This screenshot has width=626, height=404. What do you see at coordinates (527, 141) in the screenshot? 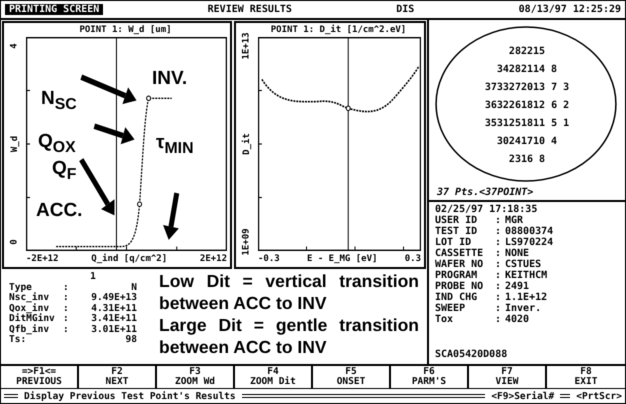
I see `wafer-row: 30241710 4` at bounding box center [527, 141].